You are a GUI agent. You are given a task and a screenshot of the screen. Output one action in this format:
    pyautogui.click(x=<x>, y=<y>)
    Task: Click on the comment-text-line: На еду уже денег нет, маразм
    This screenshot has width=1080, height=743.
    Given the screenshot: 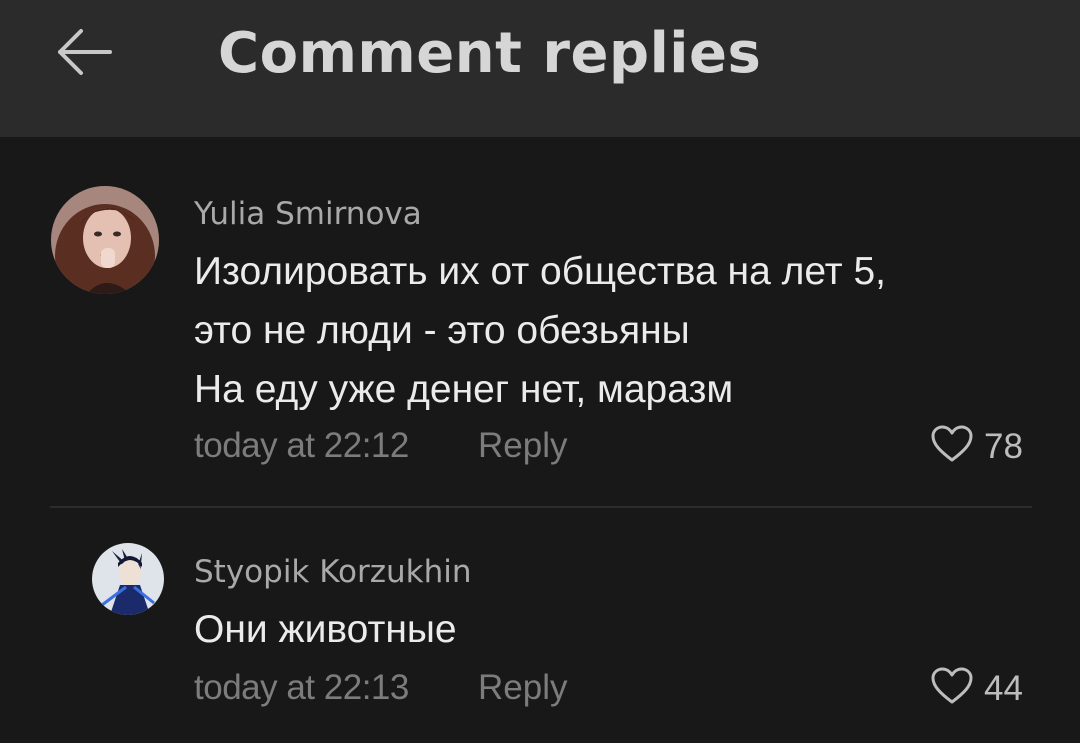 What is the action you would take?
    pyautogui.click(x=464, y=389)
    